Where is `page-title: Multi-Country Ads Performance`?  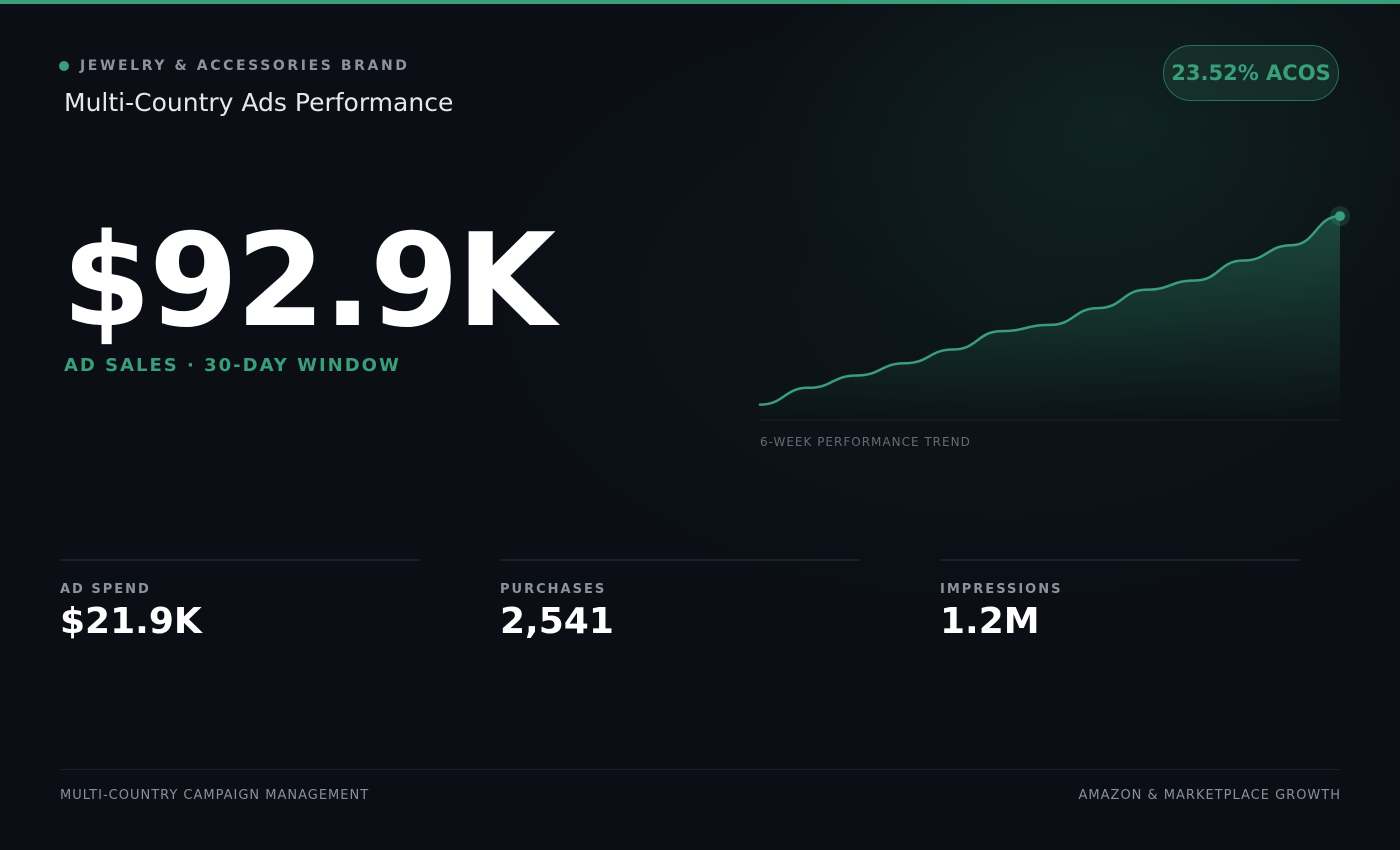 page-title: Multi-Country Ads Performance is located at coordinates (259, 102).